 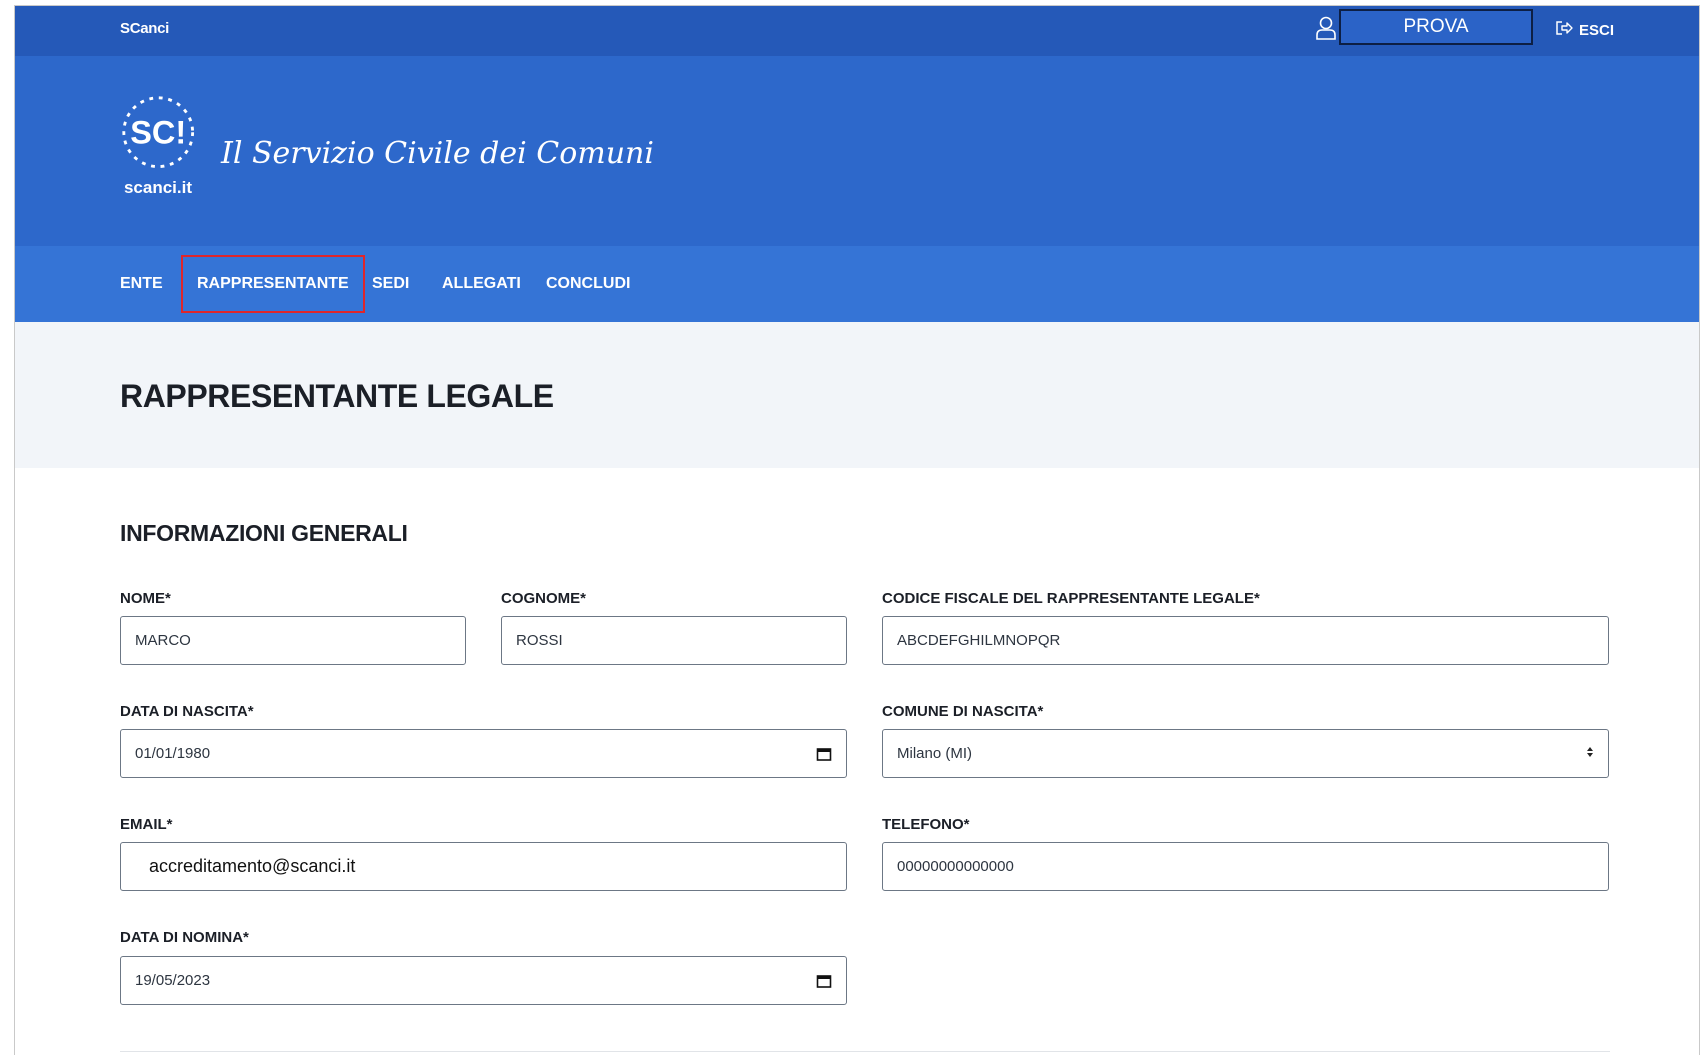 I want to click on select-arrows-icon, so click(x=1590, y=753).